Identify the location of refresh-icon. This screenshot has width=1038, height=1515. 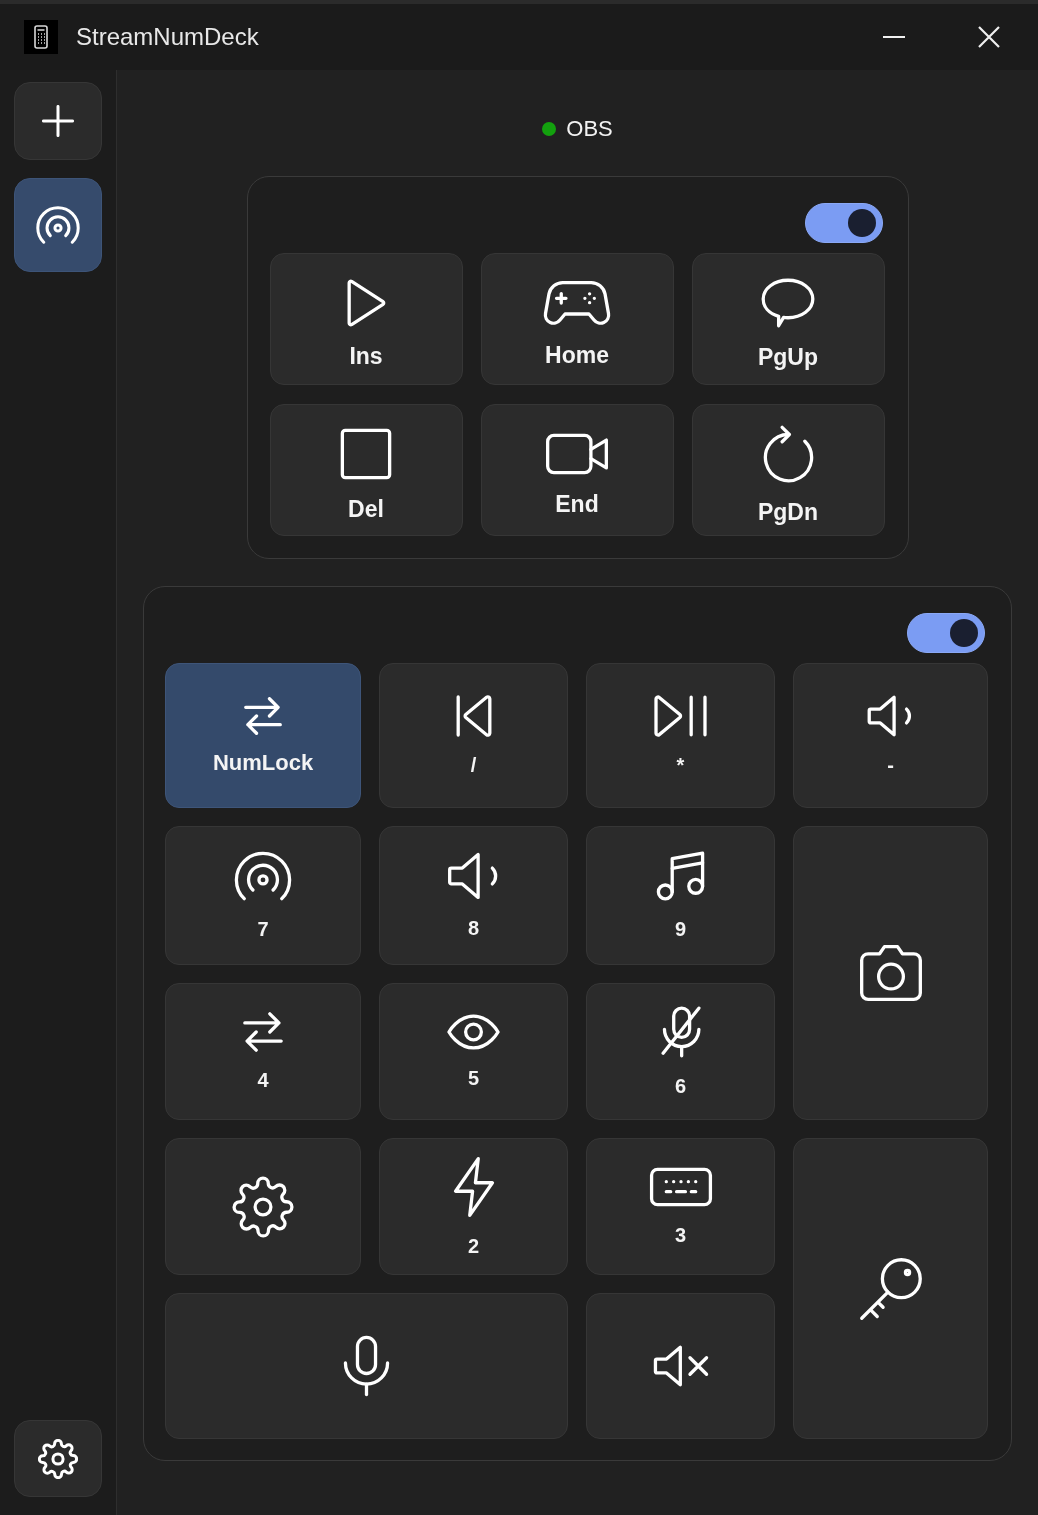
(788, 453).